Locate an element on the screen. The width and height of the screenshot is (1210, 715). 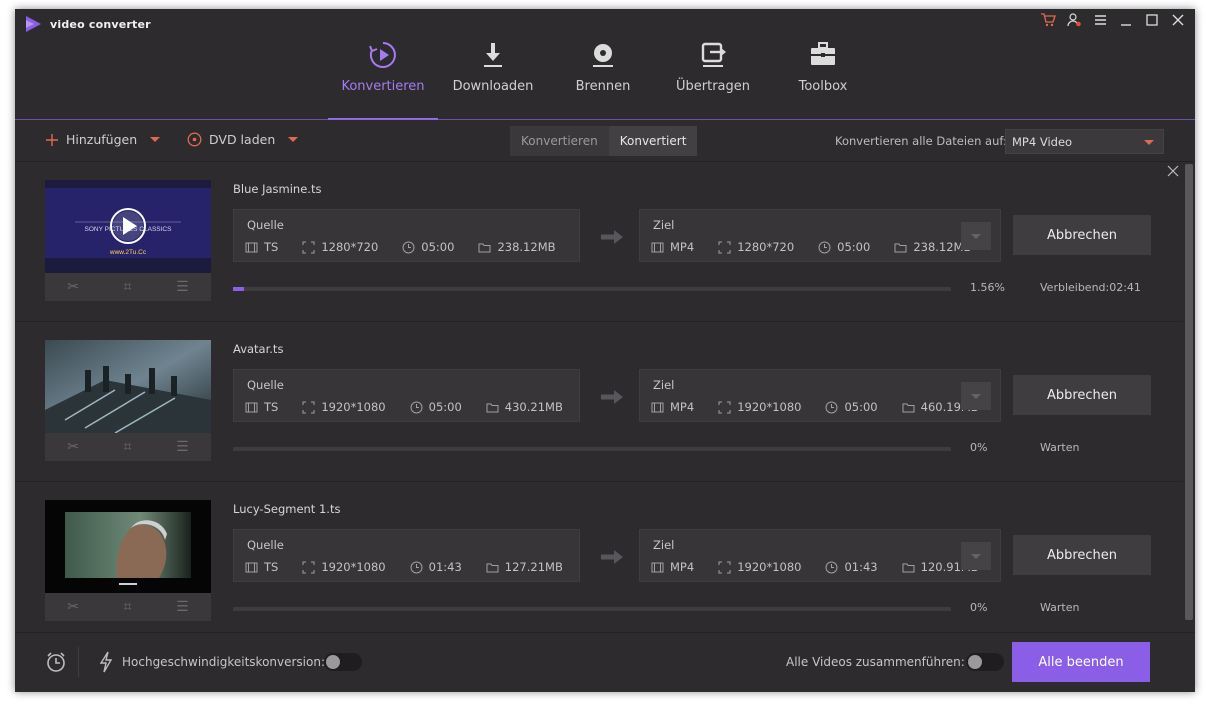
user-icon is located at coordinates (1074, 20).